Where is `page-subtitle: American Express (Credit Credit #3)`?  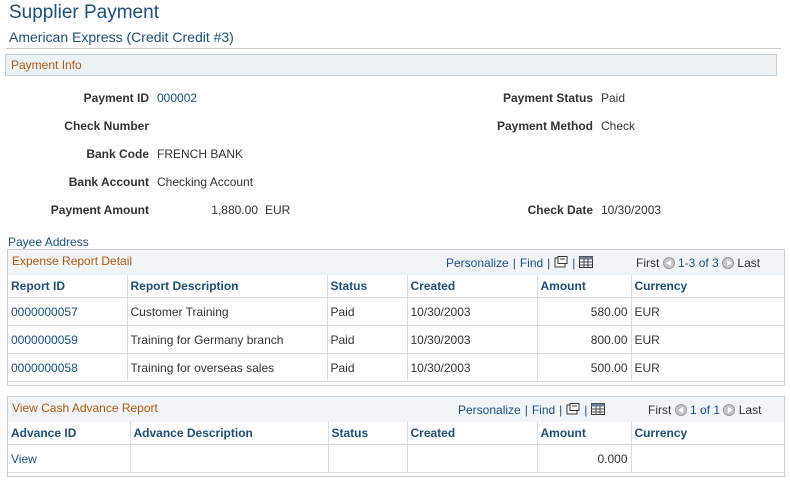 page-subtitle: American Express (Credit Credit #3) is located at coordinates (121, 37).